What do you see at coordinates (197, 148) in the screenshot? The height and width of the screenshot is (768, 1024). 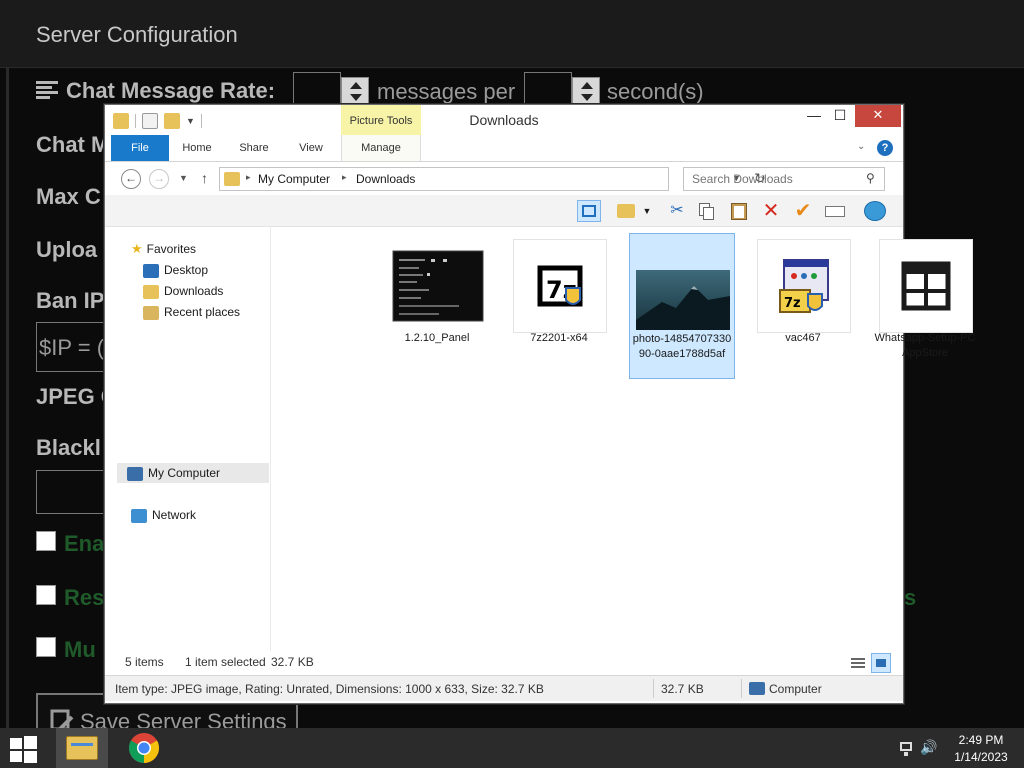 I see `tab-home: Home` at bounding box center [197, 148].